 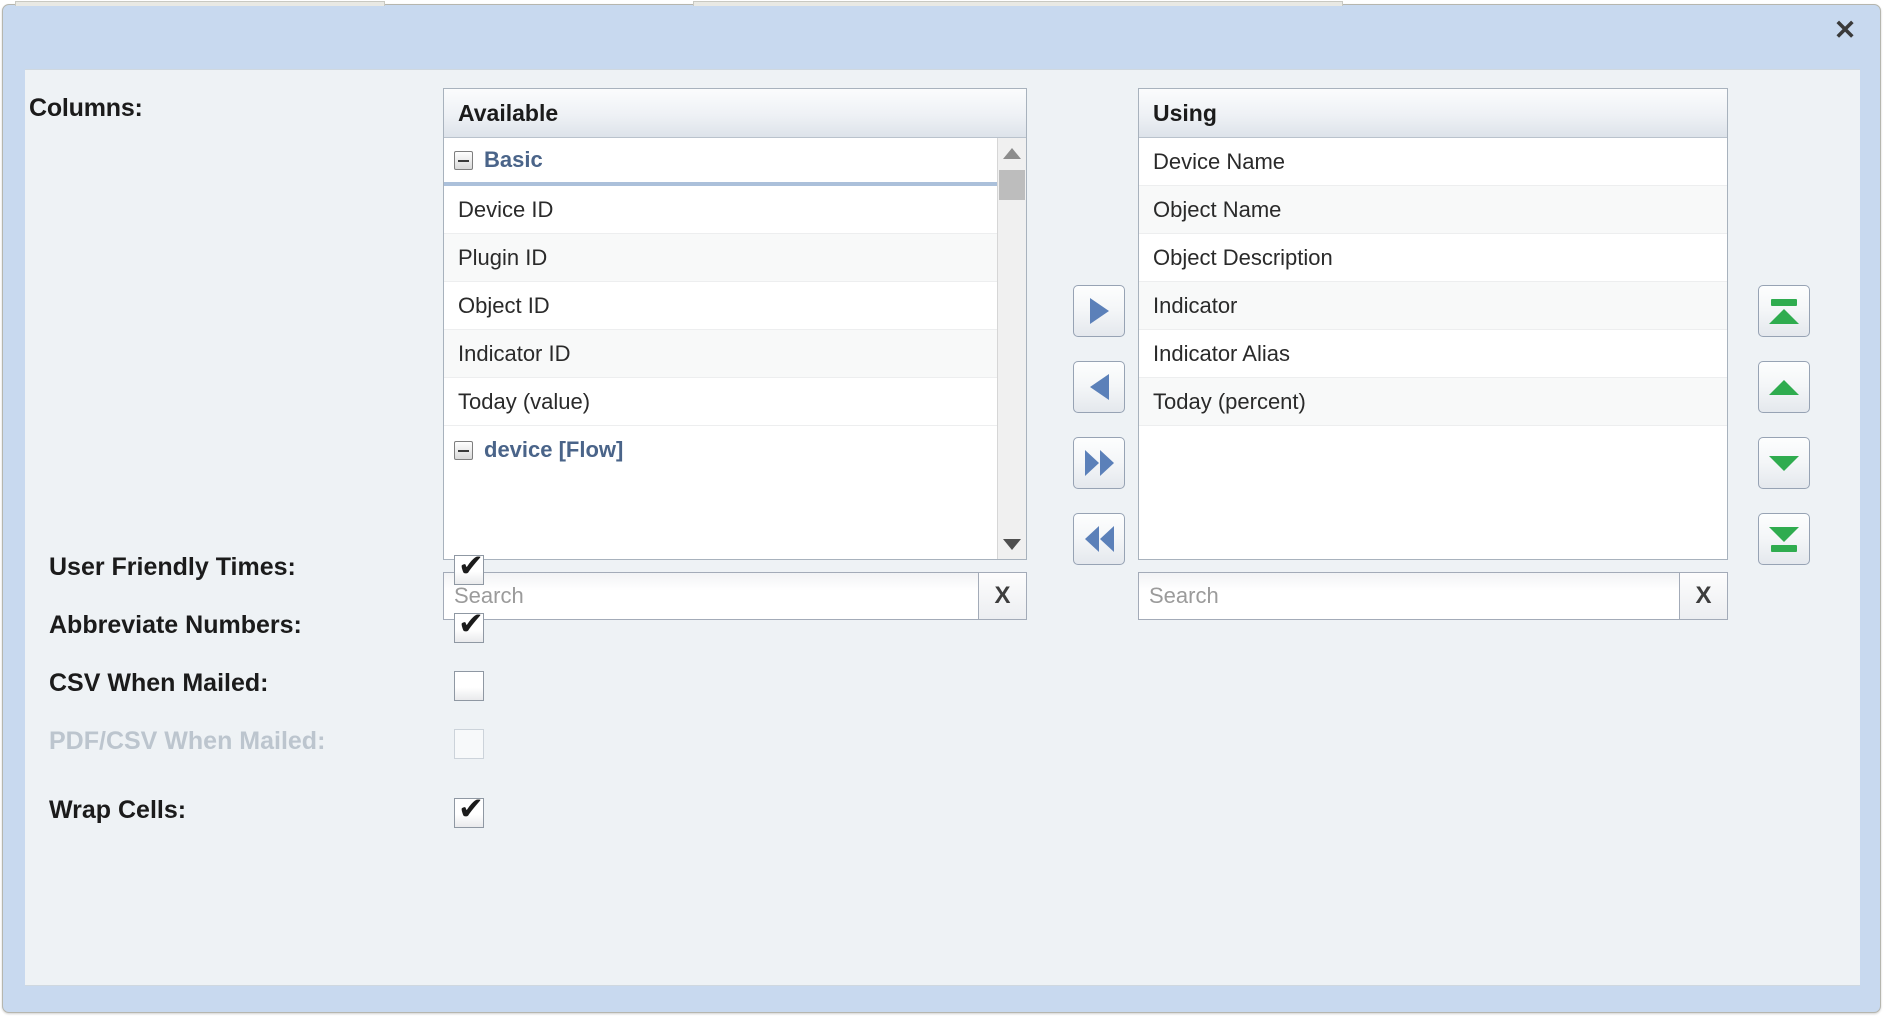 I want to click on double-triangle-left-icon, so click(x=1099, y=539).